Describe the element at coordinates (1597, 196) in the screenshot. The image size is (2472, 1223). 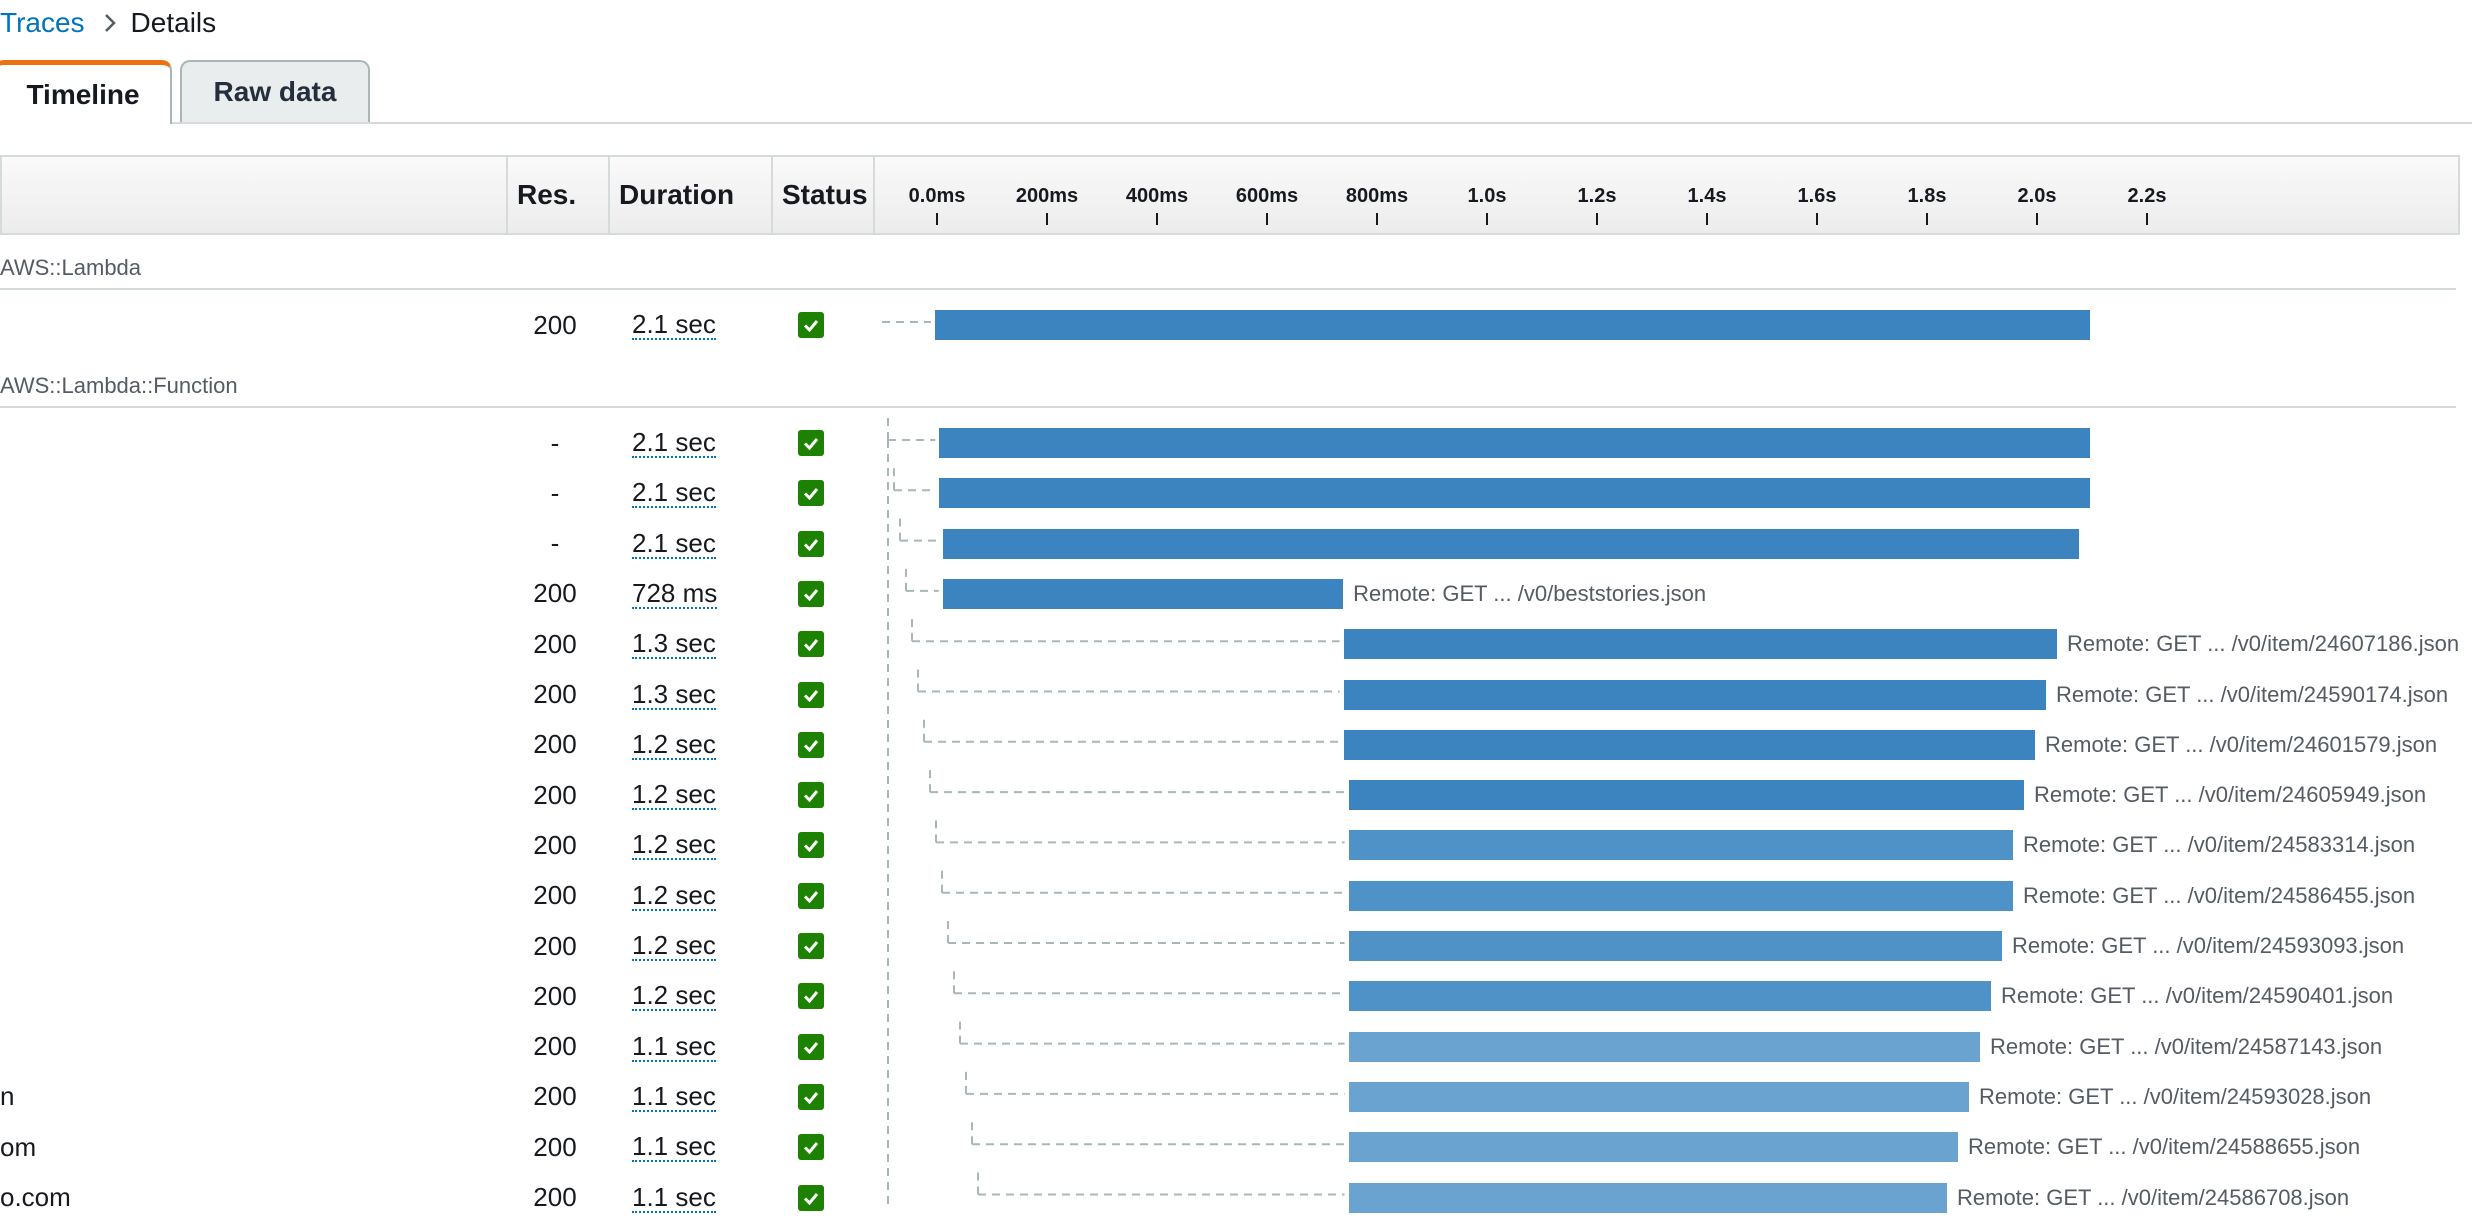
I see `axis-tick-label: 1.2s` at that location.